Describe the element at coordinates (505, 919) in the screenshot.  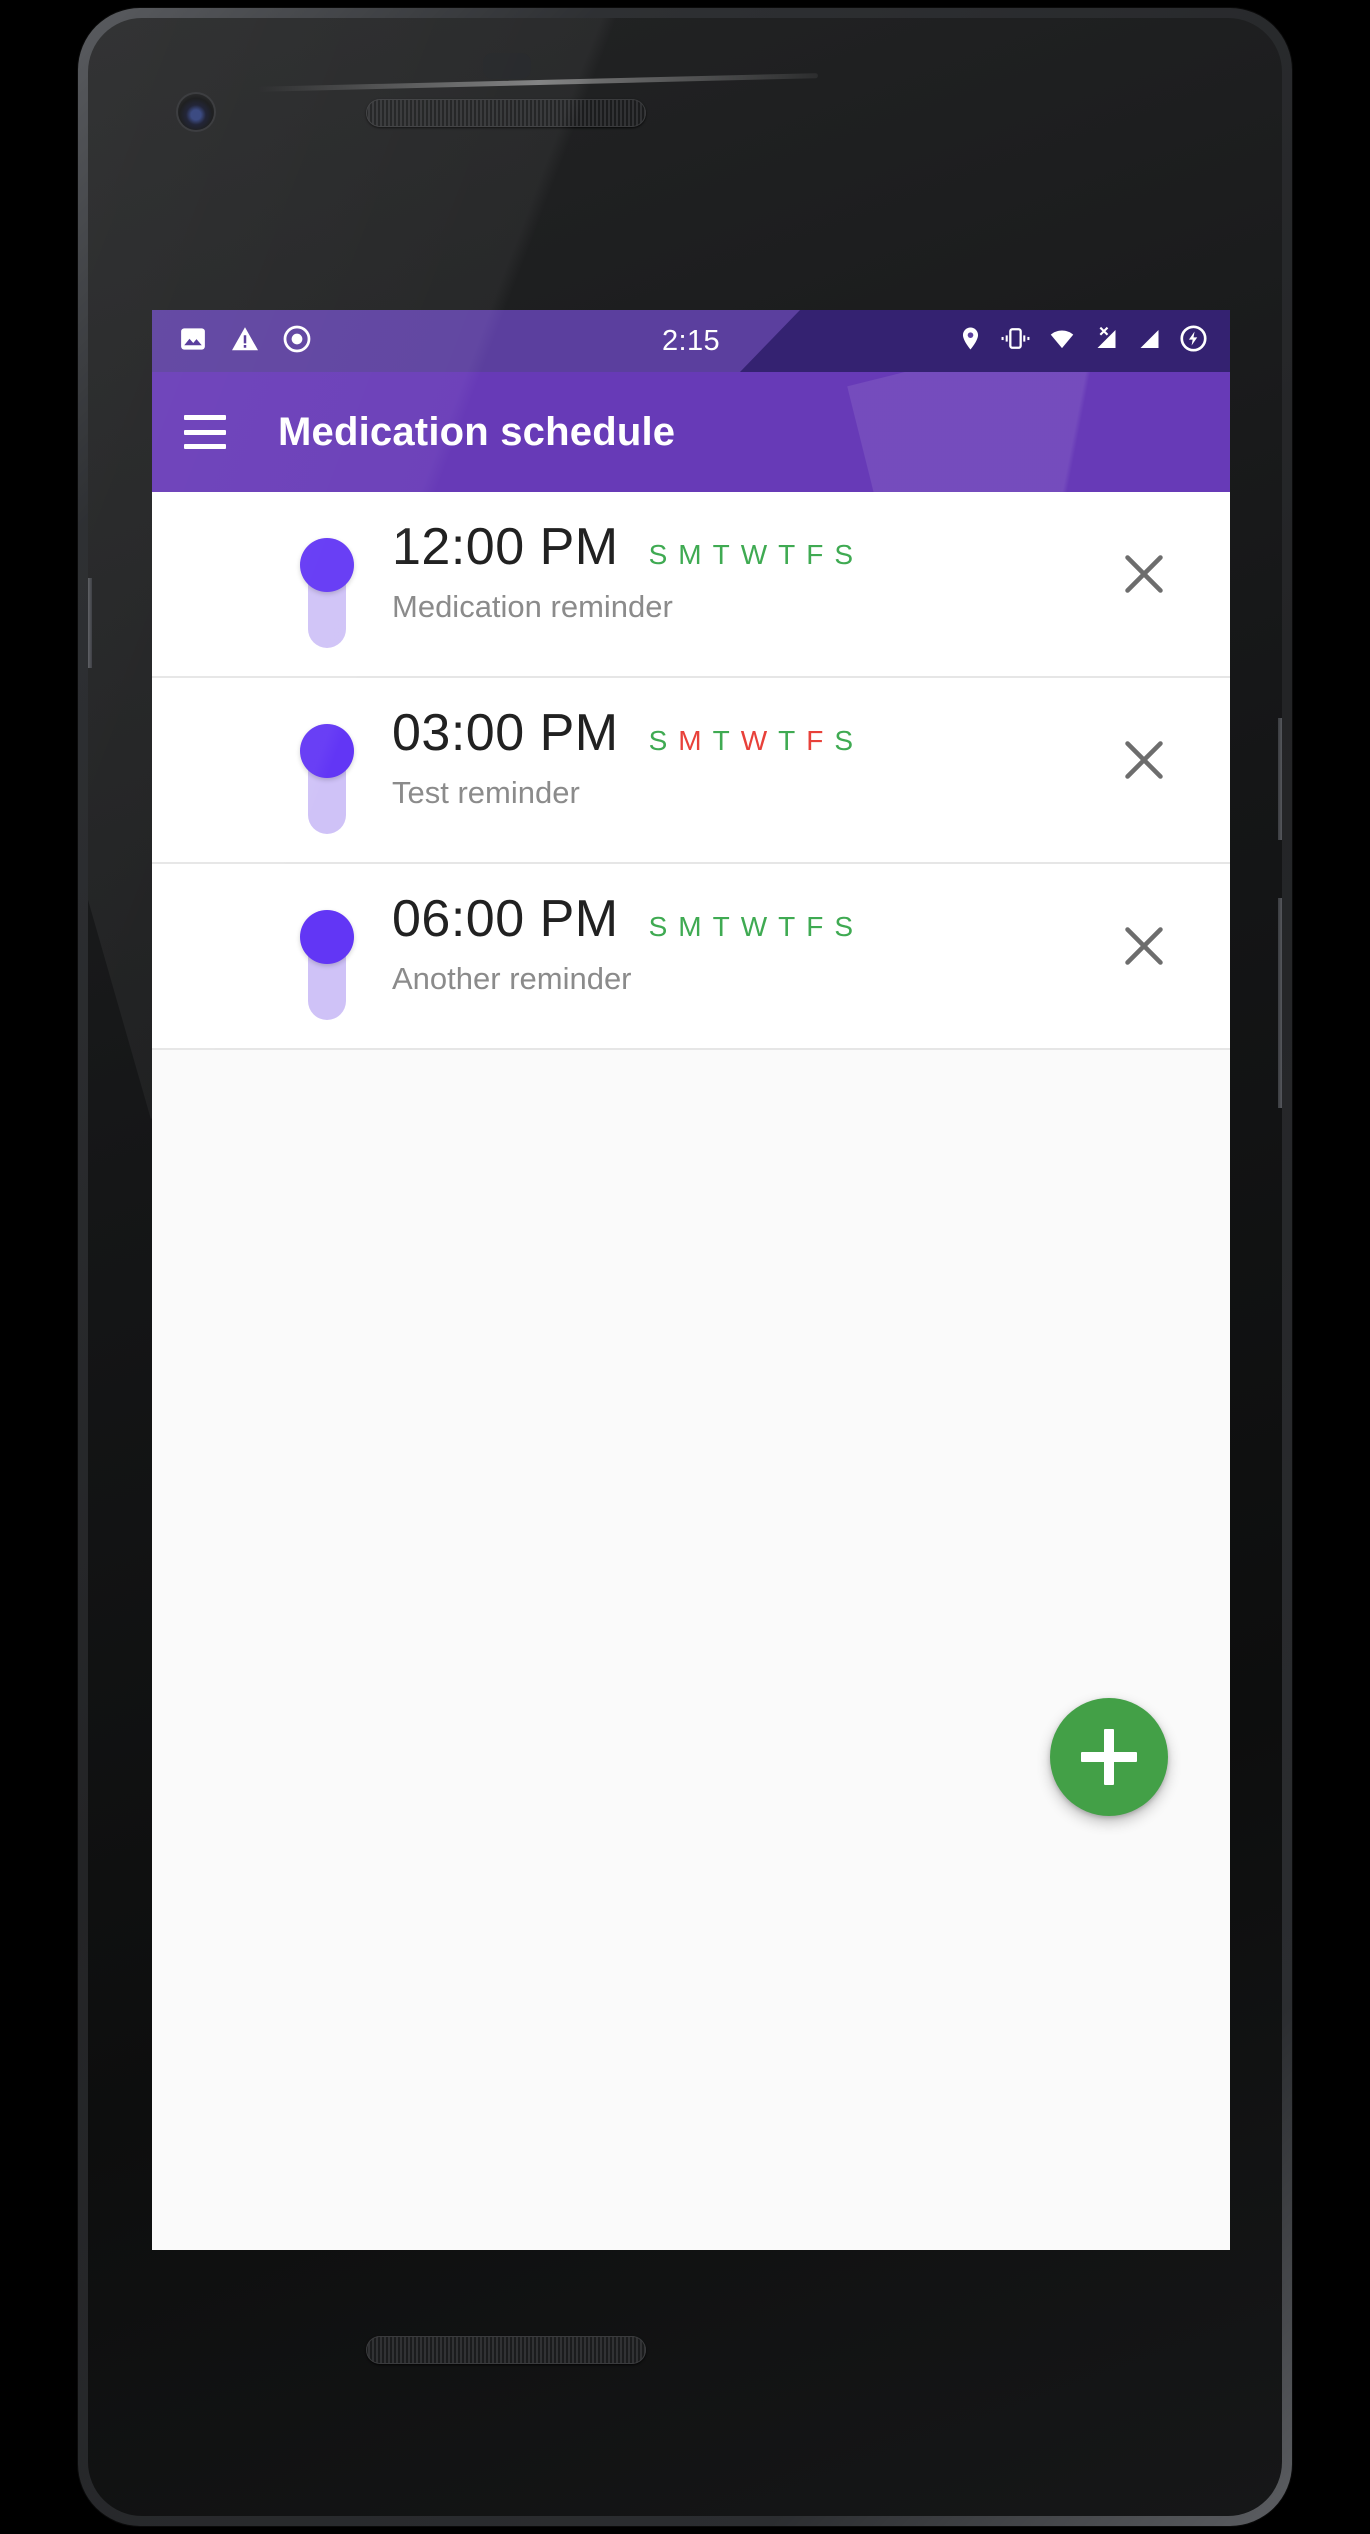
I see `alarm-time: 06:00 PM` at that location.